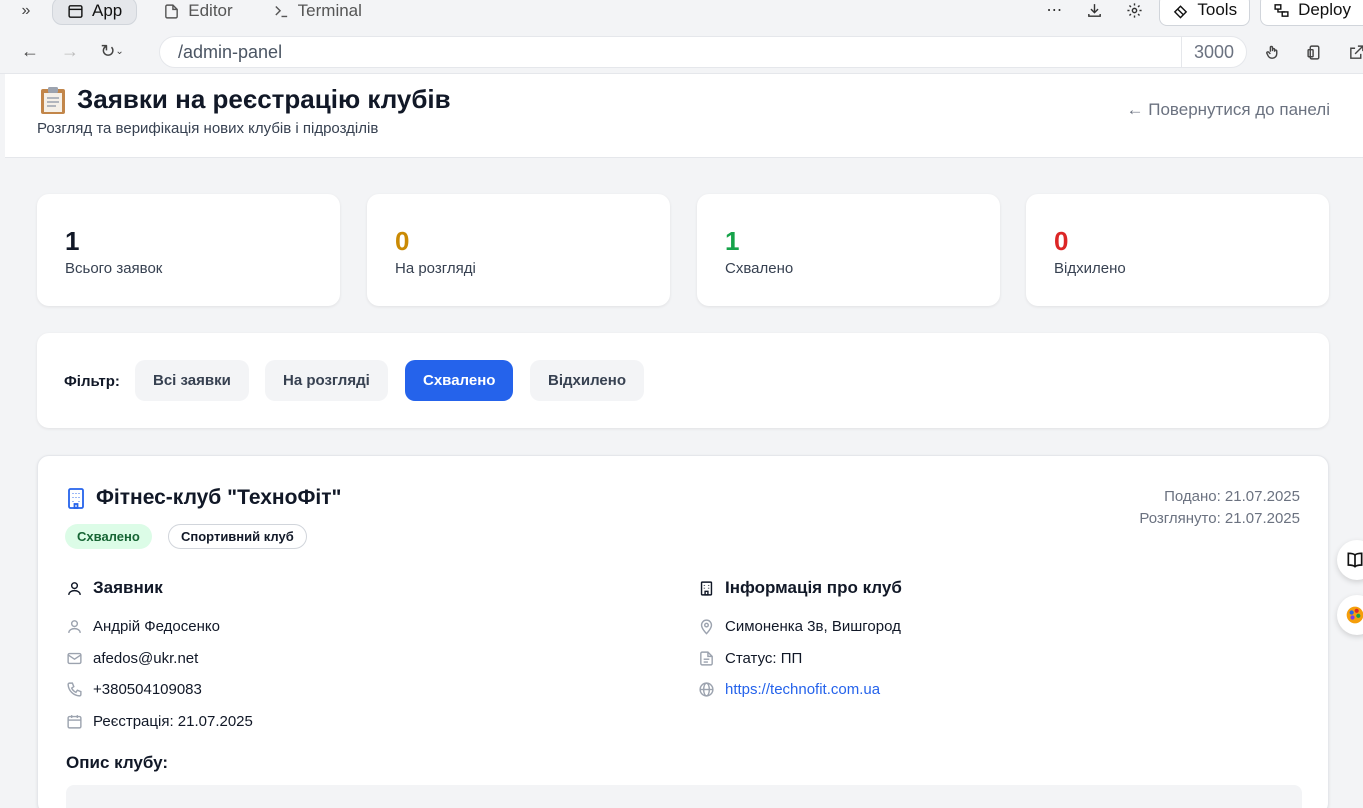 The image size is (1363, 808). What do you see at coordinates (1090, 268) in the screenshot?
I see `stat-rejected-label: Відхилено` at bounding box center [1090, 268].